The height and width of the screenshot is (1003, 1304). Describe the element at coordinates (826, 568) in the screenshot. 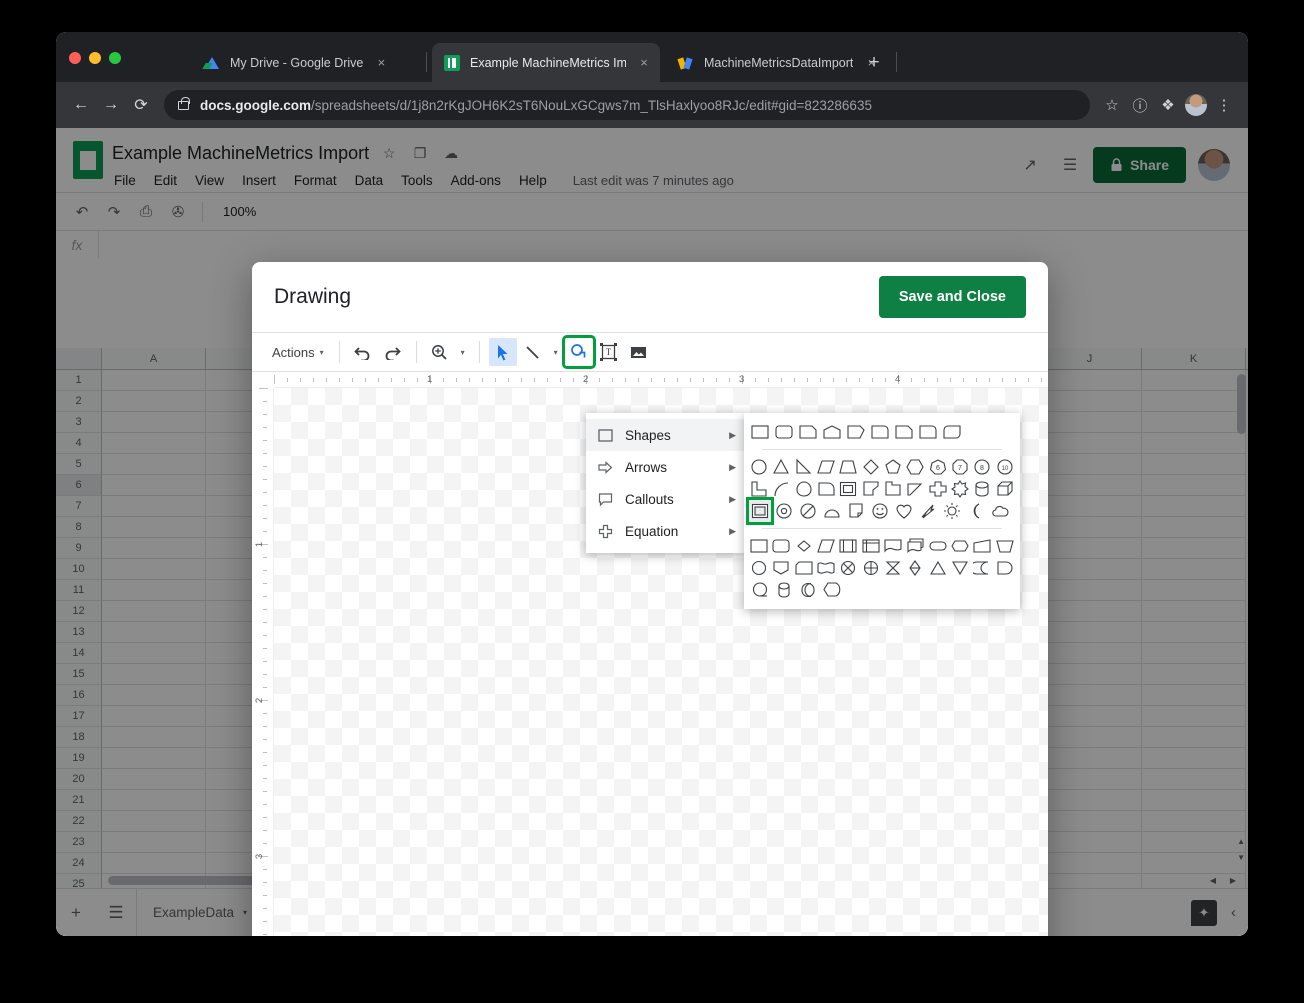

I see `shape-punched-tape` at that location.